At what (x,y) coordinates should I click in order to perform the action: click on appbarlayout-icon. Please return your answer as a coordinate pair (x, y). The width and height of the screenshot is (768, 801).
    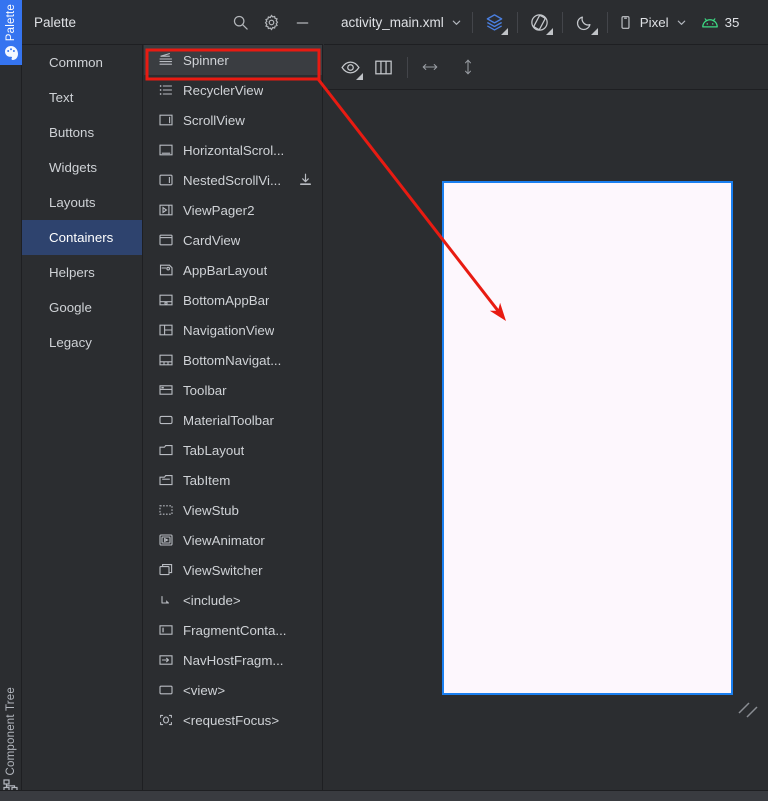
    Looking at the image, I should click on (166, 270).